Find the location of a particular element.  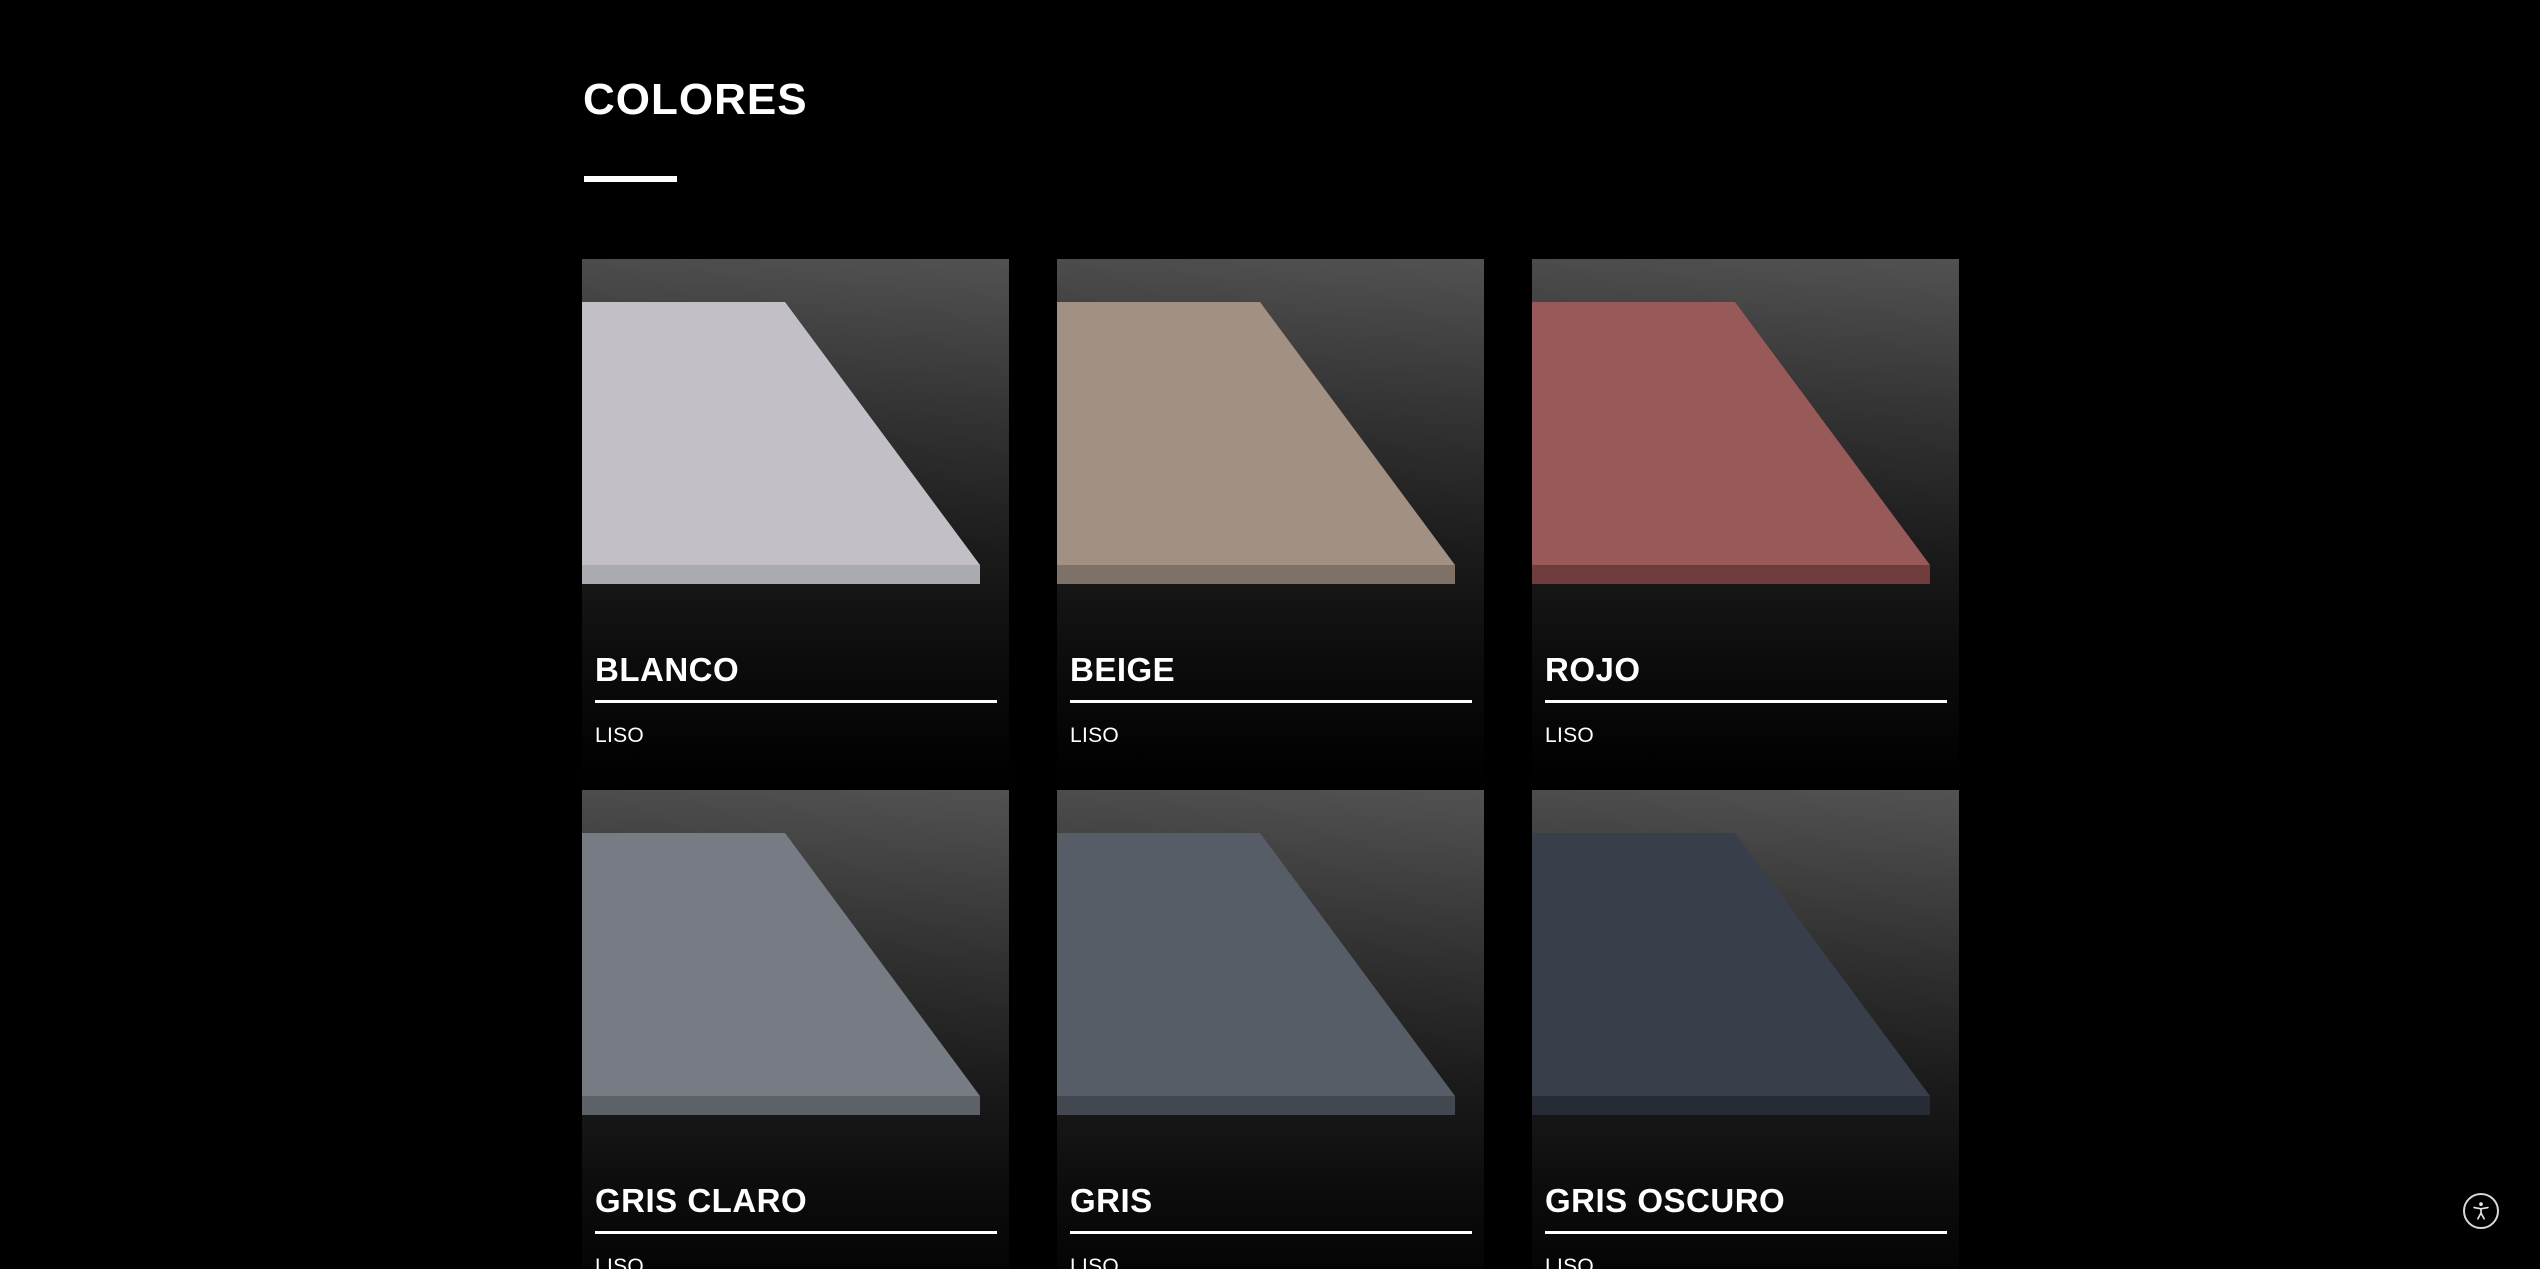

color-card-rojo: ROJO LISO is located at coordinates (1745, 521).